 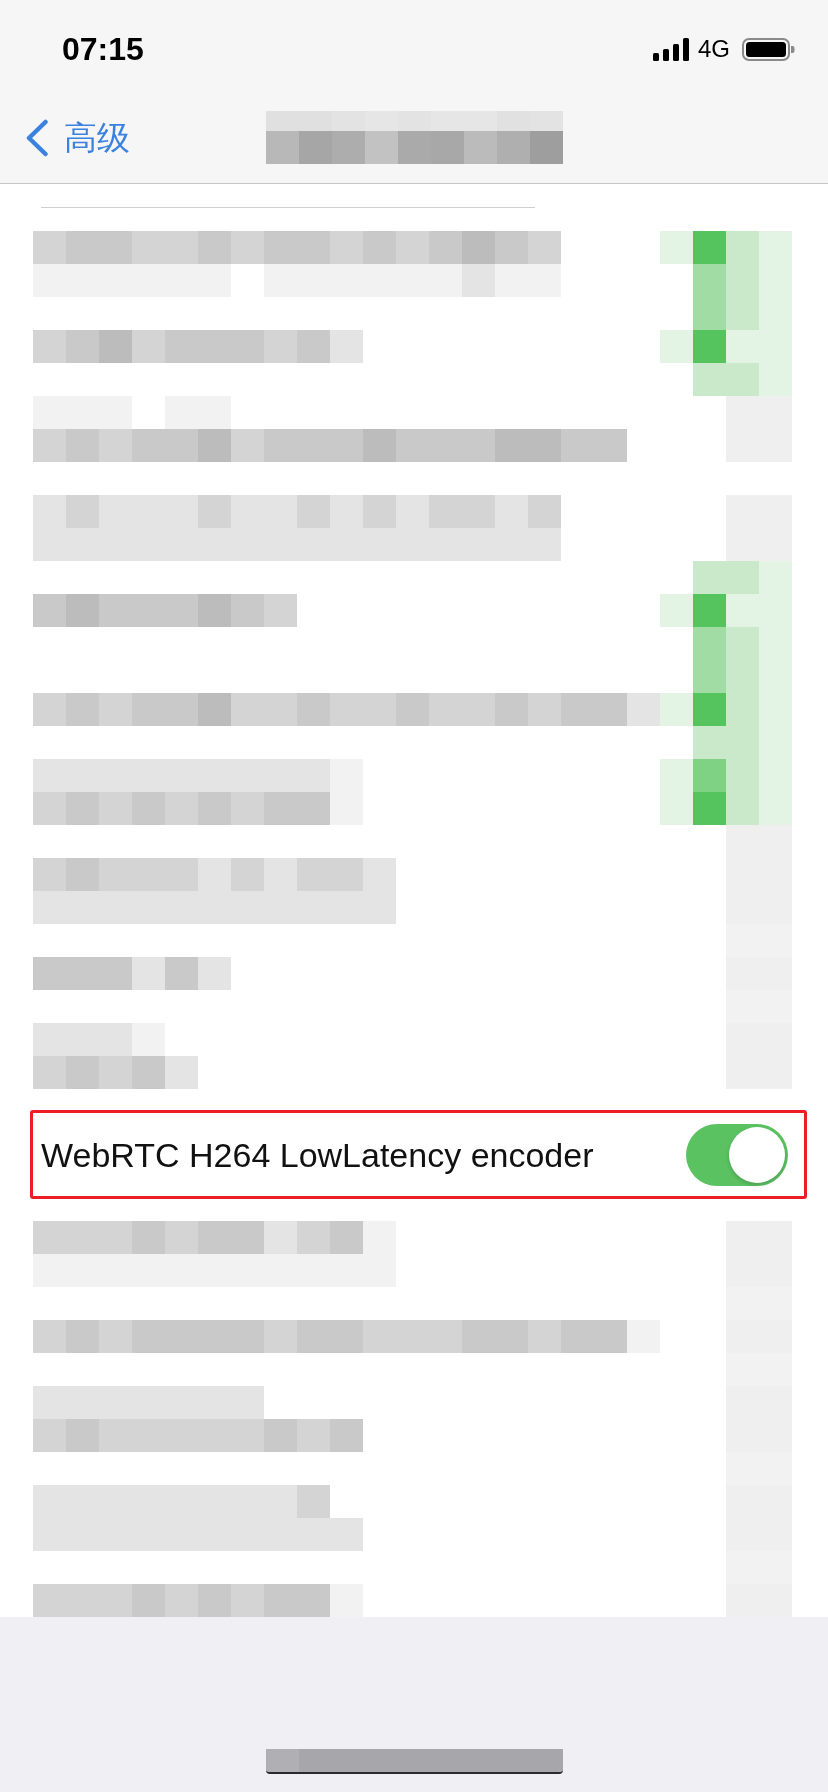 What do you see at coordinates (714, 49) in the screenshot?
I see `network-label: 4G` at bounding box center [714, 49].